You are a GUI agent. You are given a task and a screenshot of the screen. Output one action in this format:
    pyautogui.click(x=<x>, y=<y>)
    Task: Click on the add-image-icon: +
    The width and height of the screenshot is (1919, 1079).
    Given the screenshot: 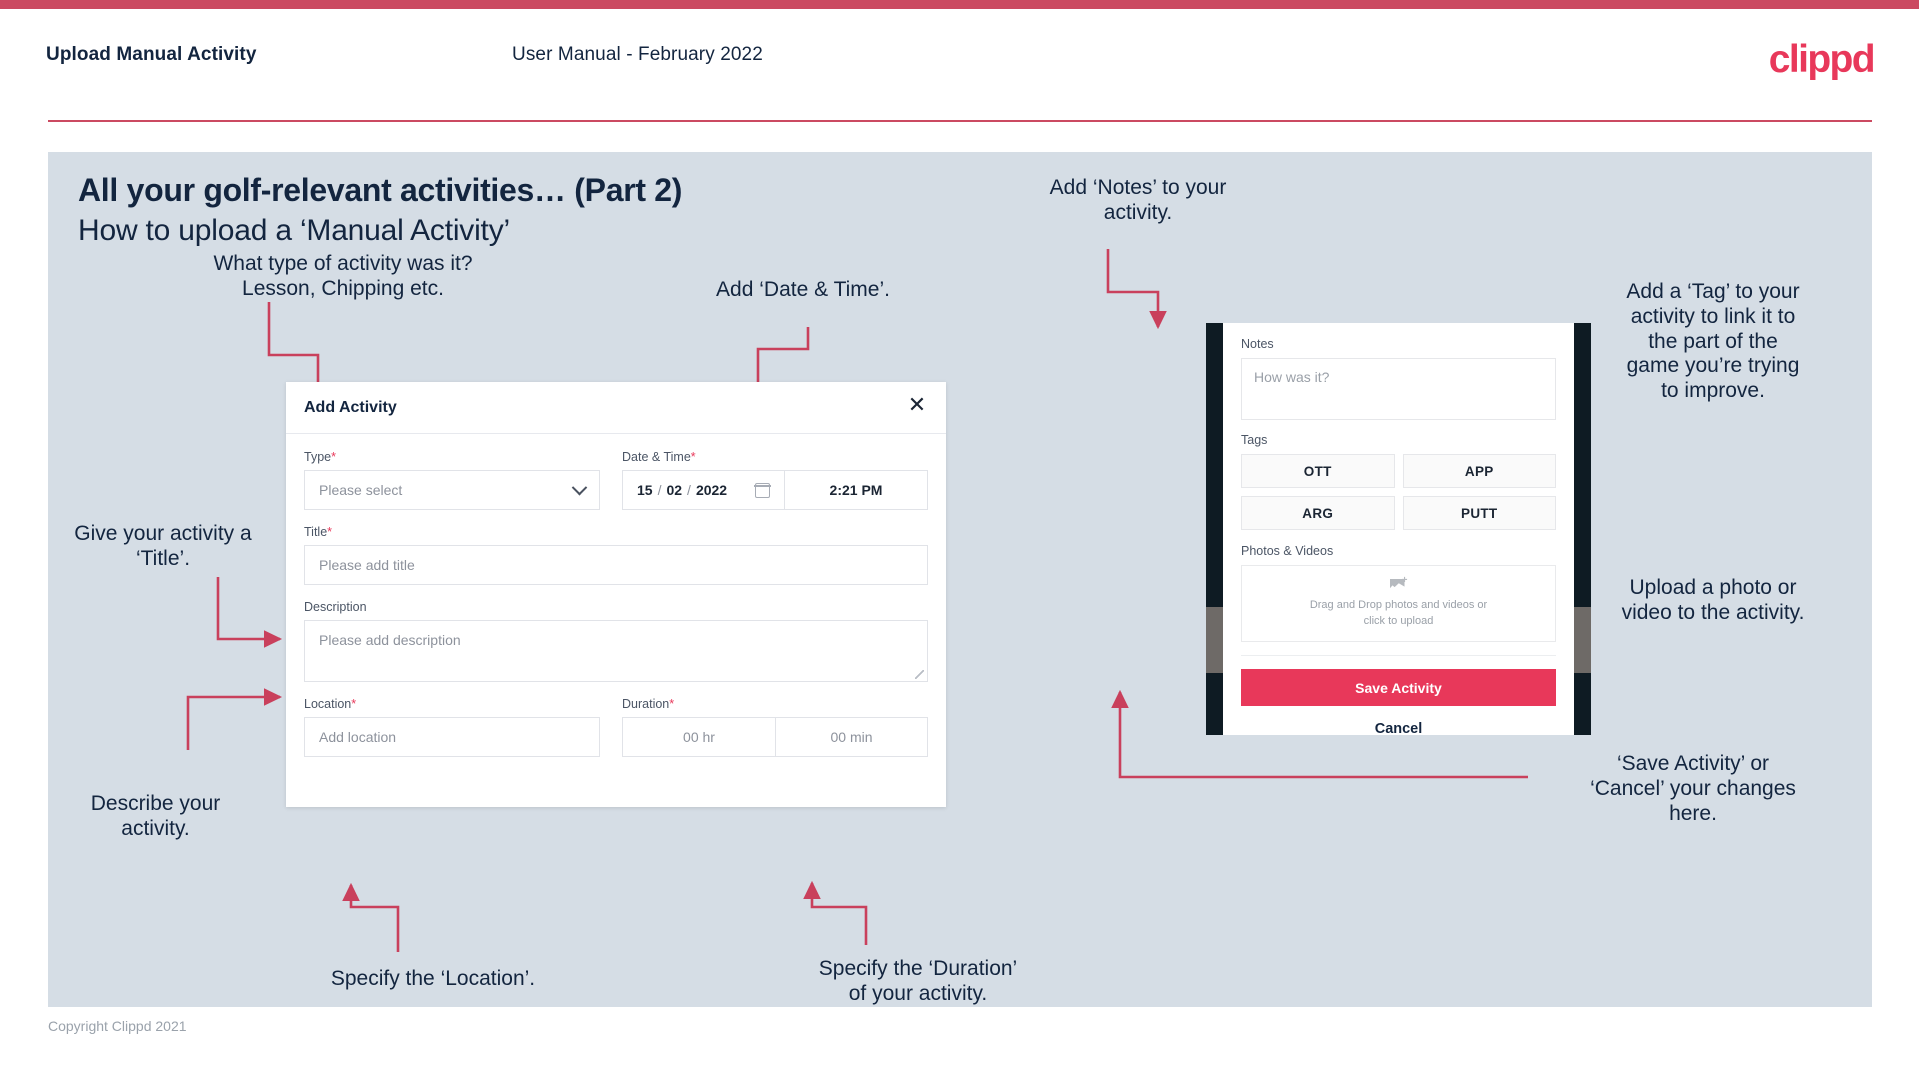 What is the action you would take?
    pyautogui.click(x=1398, y=583)
    